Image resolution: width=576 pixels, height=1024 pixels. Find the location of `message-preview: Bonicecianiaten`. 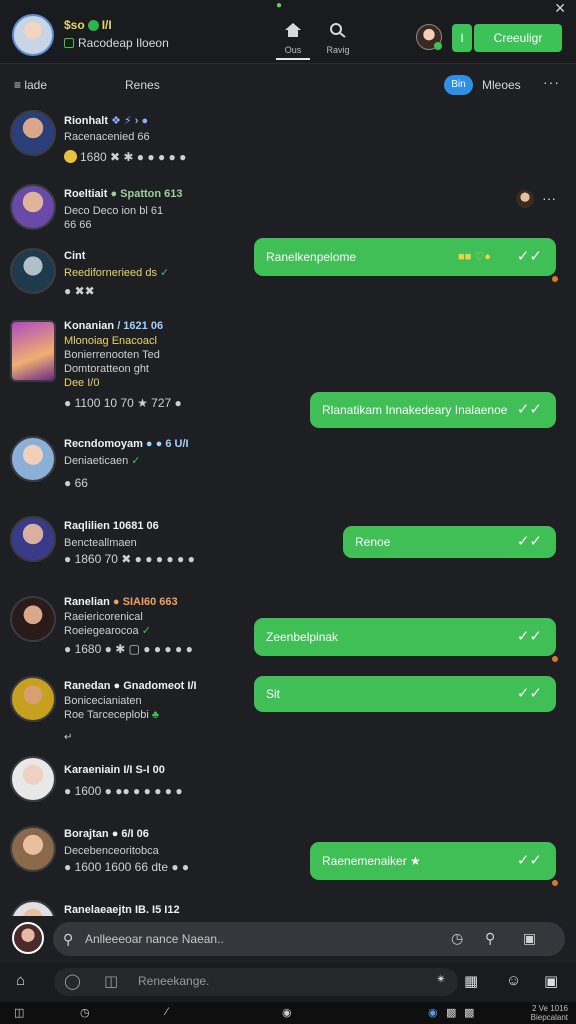

message-preview: Bonicecianiaten is located at coordinates (103, 701).